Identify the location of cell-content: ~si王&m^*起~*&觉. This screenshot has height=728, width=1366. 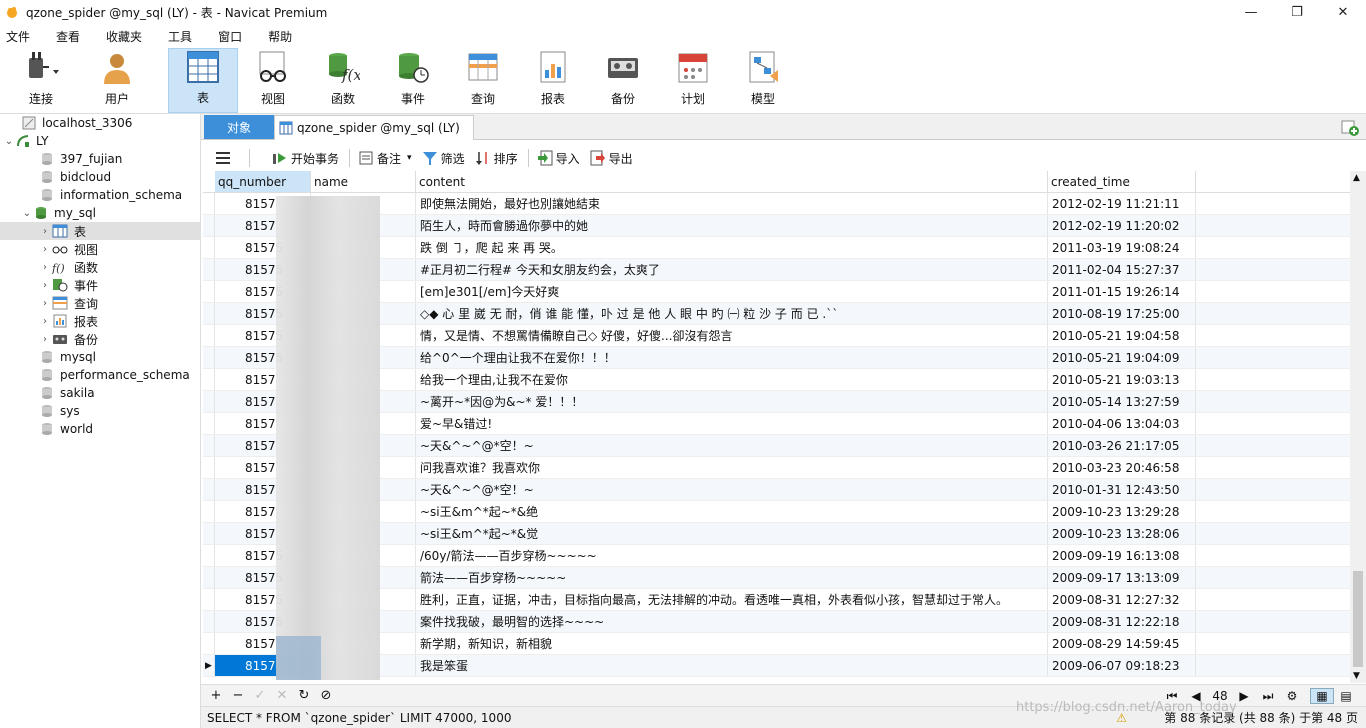
(732, 533).